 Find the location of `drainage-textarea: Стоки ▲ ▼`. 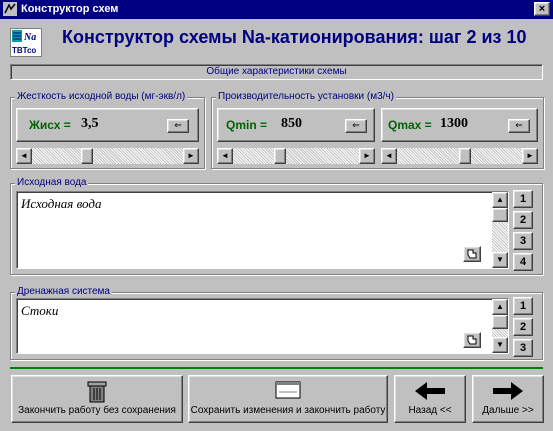

drainage-textarea: Стоки ▲ ▼ is located at coordinates (262, 326).